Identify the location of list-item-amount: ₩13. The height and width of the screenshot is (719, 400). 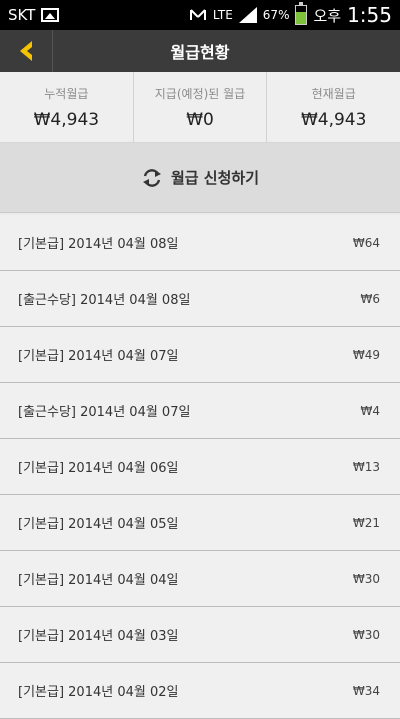
(366, 466).